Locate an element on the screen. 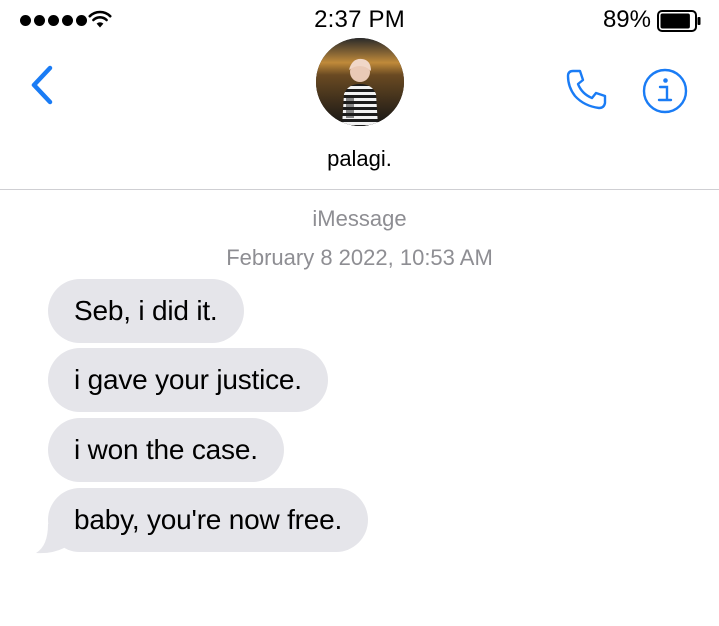 The image size is (719, 626). contact-name: palagi. is located at coordinates (359, 159).